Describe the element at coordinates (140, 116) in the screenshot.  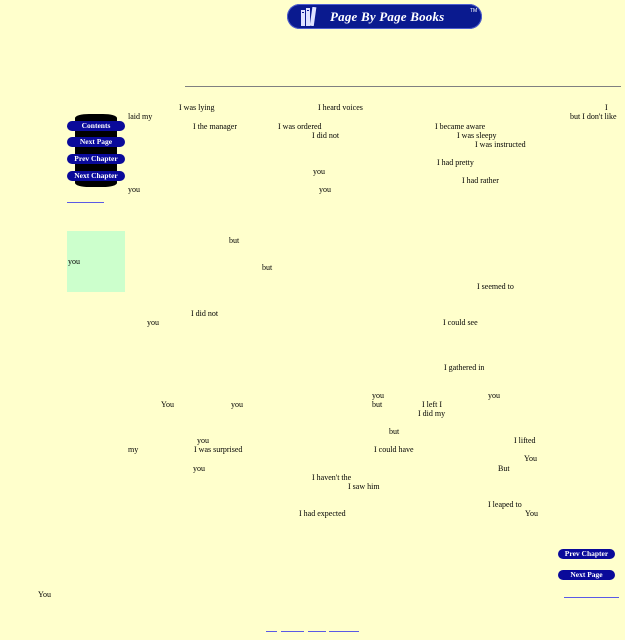
I see `text-fragment: laid my` at that location.